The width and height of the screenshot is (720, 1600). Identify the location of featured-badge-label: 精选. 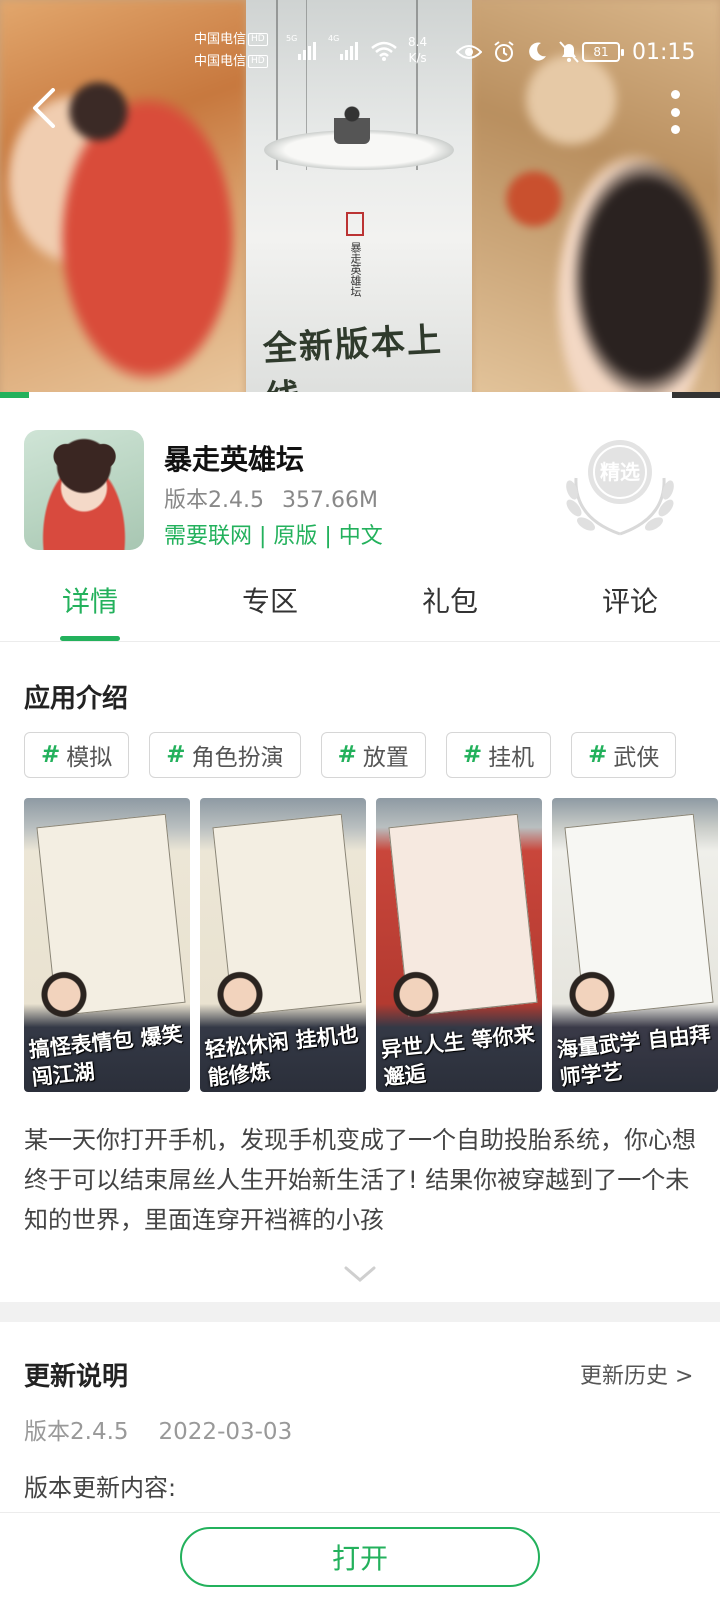
(620, 472).